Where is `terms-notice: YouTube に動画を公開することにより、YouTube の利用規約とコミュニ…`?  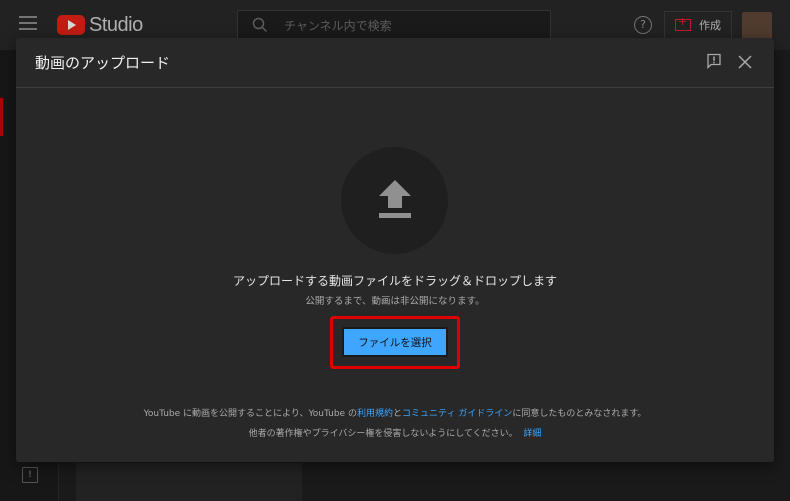 terms-notice: YouTube に動画を公開することにより、YouTube の利用規約とコミュニ… is located at coordinates (395, 424).